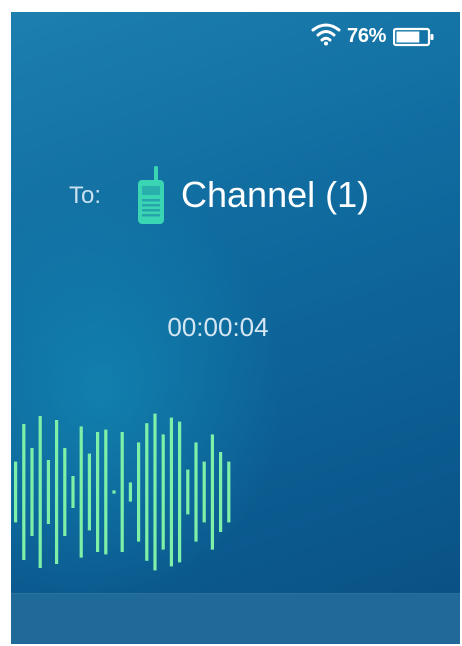 The height and width of the screenshot is (646, 462). Describe the element at coordinates (218, 327) in the screenshot. I see `call-timer: 00:00:04` at that location.